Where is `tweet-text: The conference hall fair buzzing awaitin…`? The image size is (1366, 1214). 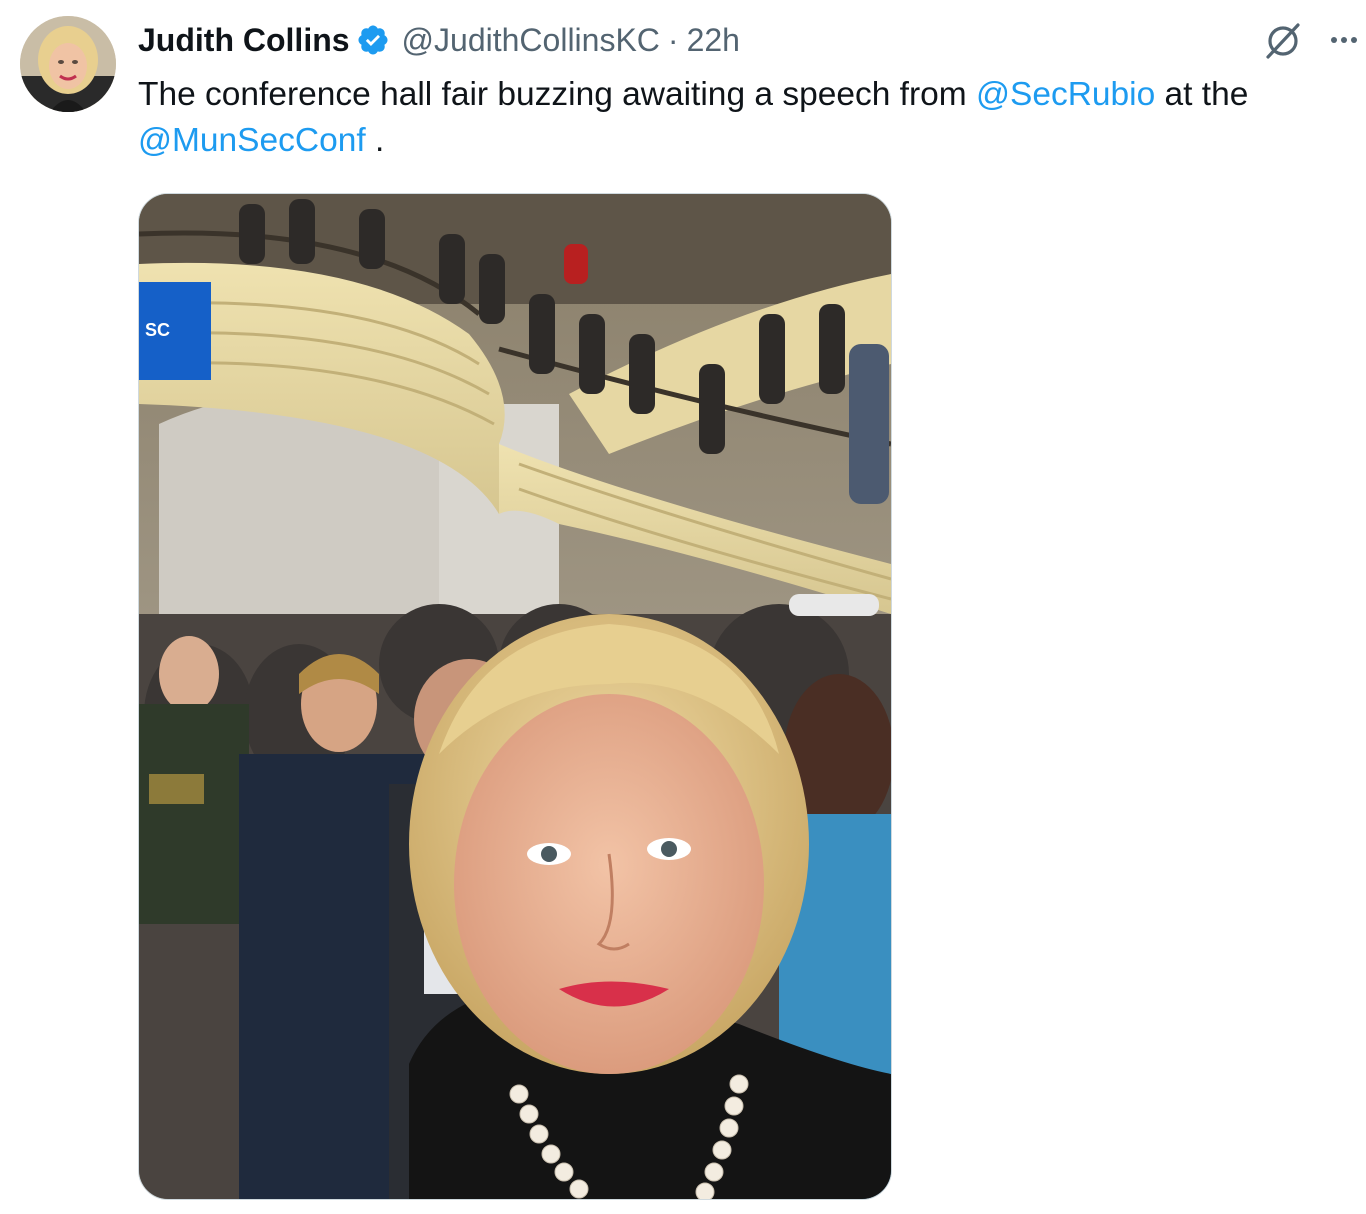 tweet-text: The conference hall fair buzzing awaitin… is located at coordinates (749, 118).